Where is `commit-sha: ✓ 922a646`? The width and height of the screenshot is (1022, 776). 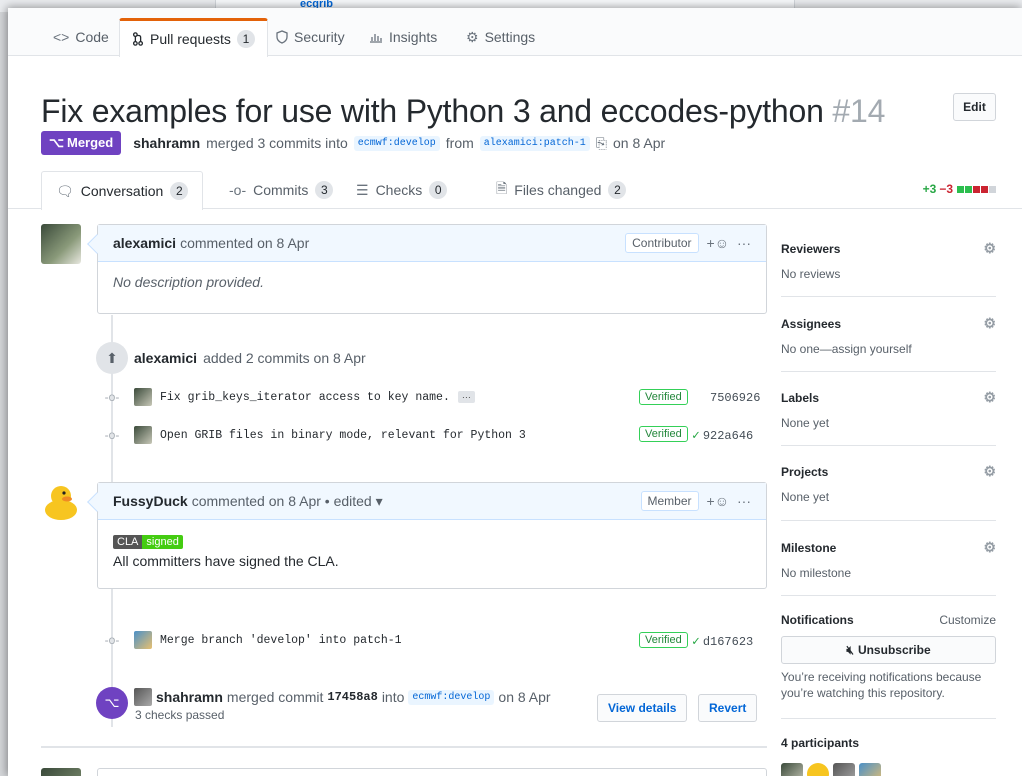 commit-sha: ✓ 922a646 is located at coordinates (722, 435).